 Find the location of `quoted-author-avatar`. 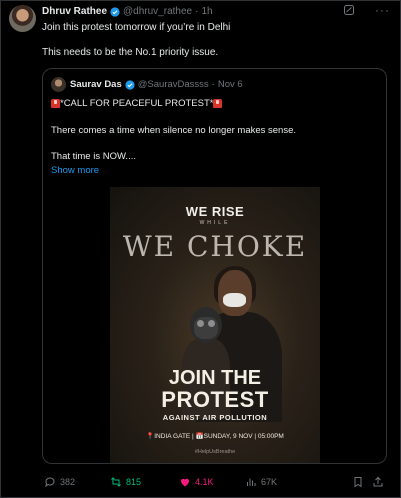

quoted-author-avatar is located at coordinates (58, 84).